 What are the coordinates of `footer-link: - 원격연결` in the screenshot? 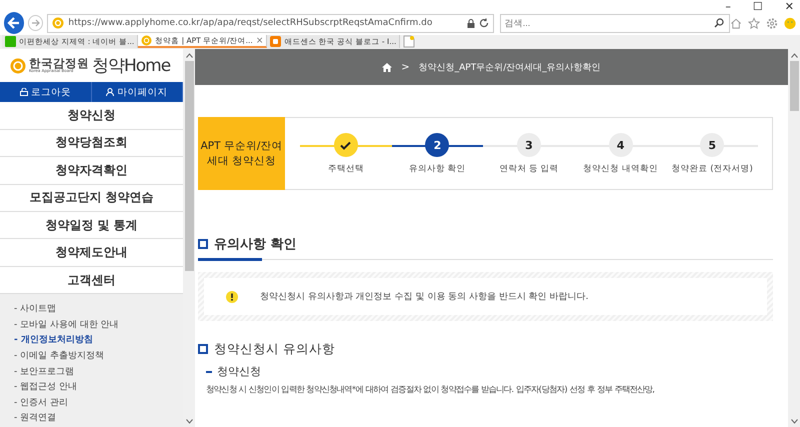 It's located at (98, 419).